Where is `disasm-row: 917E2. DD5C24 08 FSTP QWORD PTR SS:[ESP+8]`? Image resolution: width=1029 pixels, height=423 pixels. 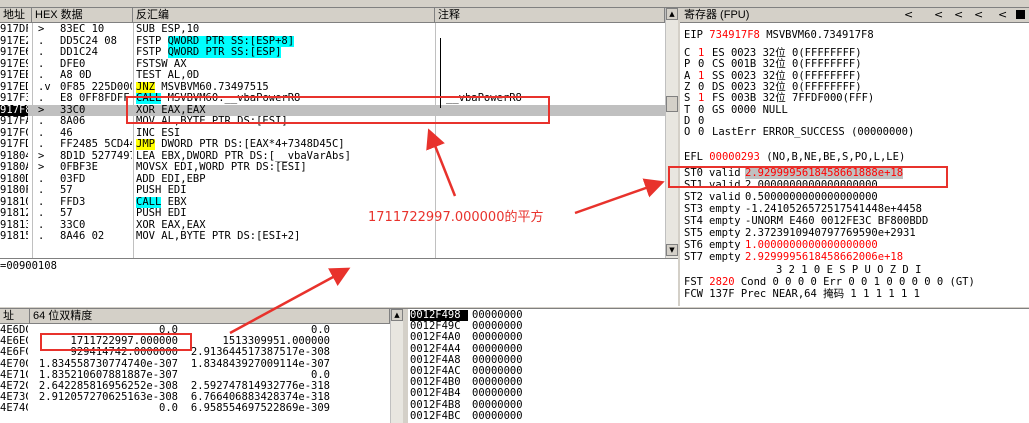
disasm-row: 917E2. DD5C24 08 FSTP QWORD PTR SS:[ESP+8] is located at coordinates (332, 41).